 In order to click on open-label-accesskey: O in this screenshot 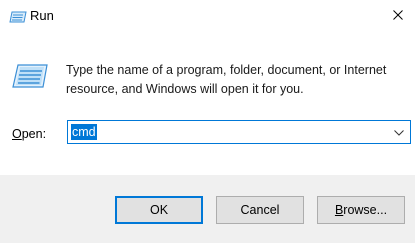, I will do `click(17, 134)`.